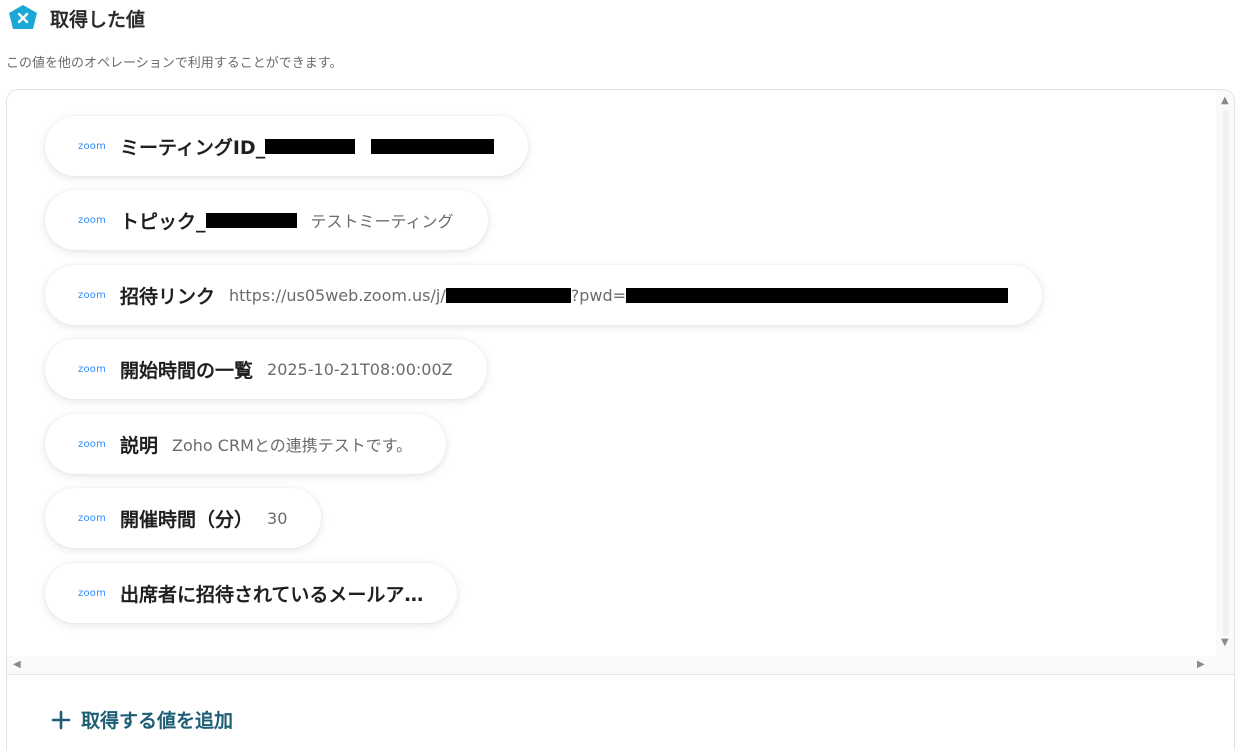  Describe the element at coordinates (1225, 643) in the screenshot. I see `scroll-down-arrow-icon: ▼` at that location.